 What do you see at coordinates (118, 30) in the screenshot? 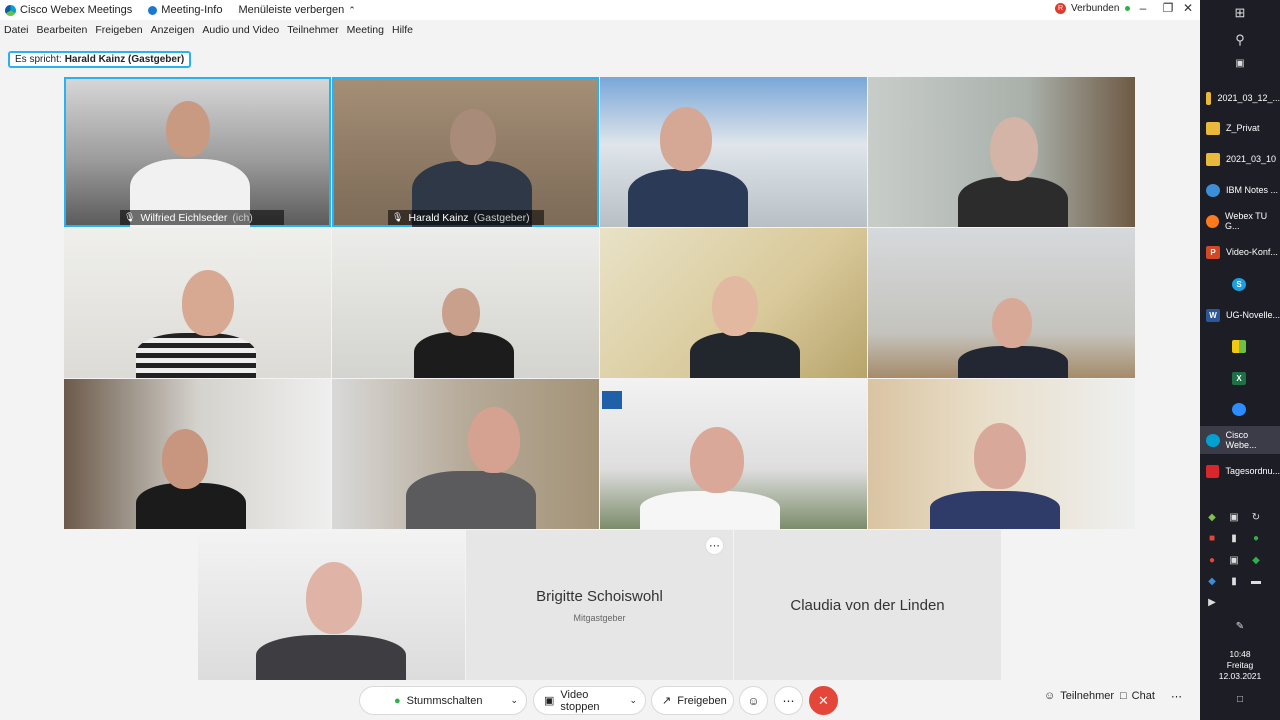
I see `menu-freigeben: Freigeben` at bounding box center [118, 30].